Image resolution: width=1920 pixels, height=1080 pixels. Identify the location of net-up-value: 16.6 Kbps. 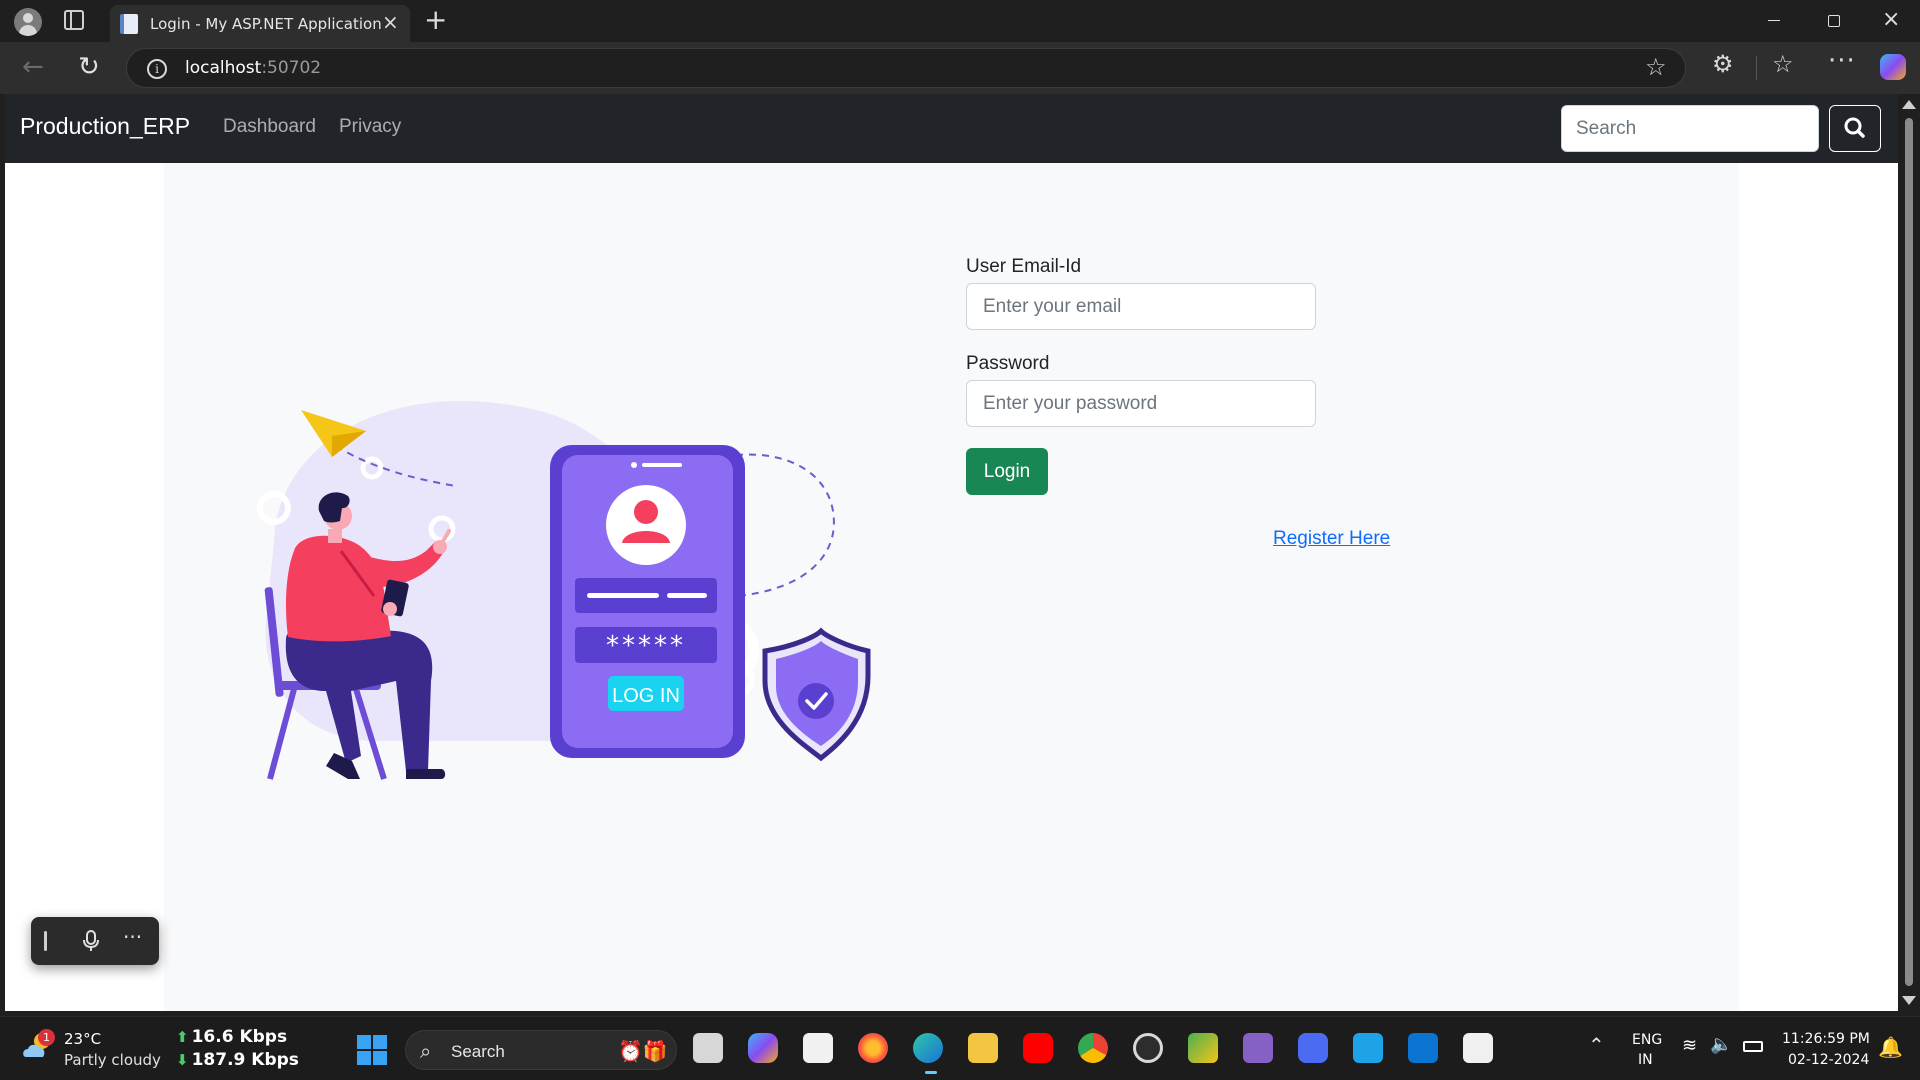
(239, 1037).